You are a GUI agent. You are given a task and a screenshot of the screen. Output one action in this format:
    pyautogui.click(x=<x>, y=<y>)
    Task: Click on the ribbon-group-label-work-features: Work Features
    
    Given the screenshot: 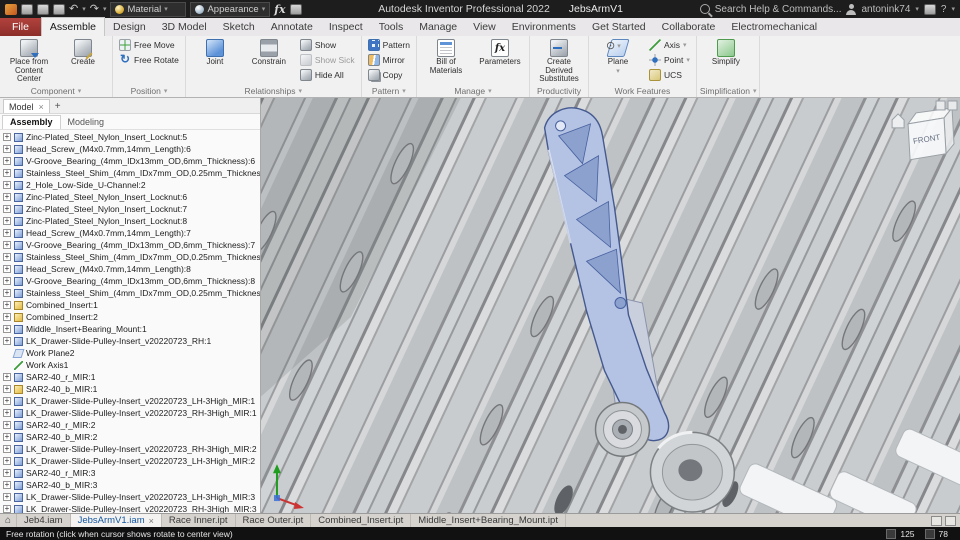 What is the action you would take?
    pyautogui.click(x=642, y=90)
    